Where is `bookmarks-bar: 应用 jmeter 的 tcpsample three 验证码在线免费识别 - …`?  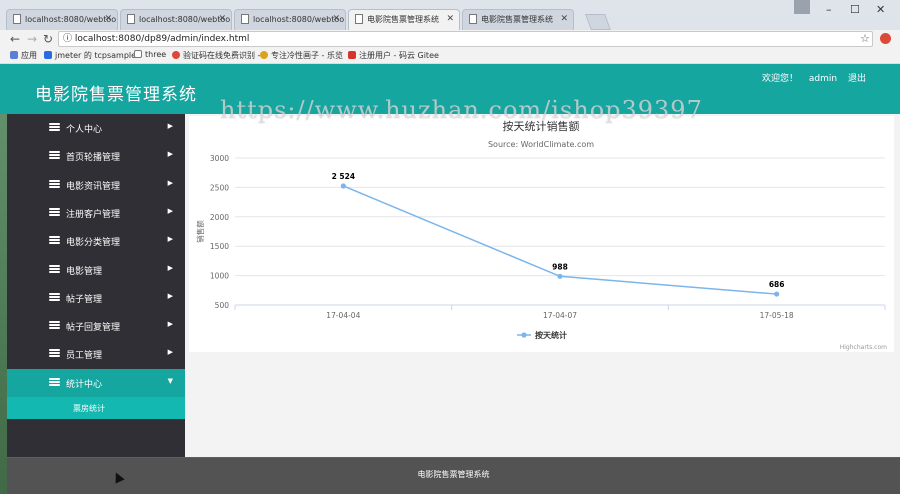
bookmarks-bar: 应用 jmeter 的 tcpsample three 验证码在线免费识别 - … is located at coordinates (450, 56).